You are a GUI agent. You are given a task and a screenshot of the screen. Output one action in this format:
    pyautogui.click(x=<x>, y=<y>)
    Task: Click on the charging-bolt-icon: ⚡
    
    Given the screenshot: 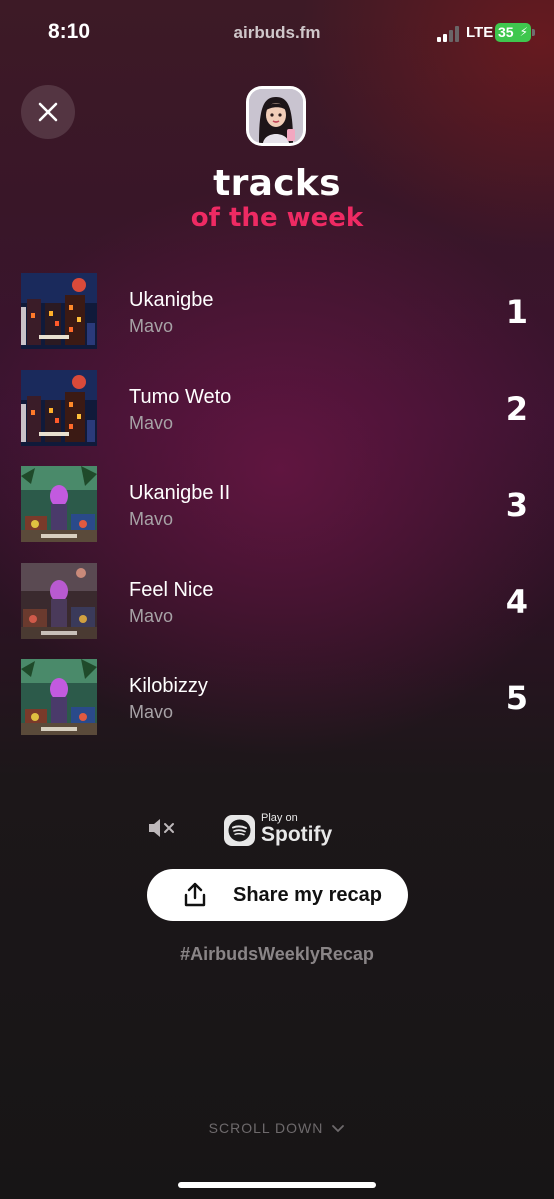 What is the action you would take?
    pyautogui.click(x=523, y=32)
    